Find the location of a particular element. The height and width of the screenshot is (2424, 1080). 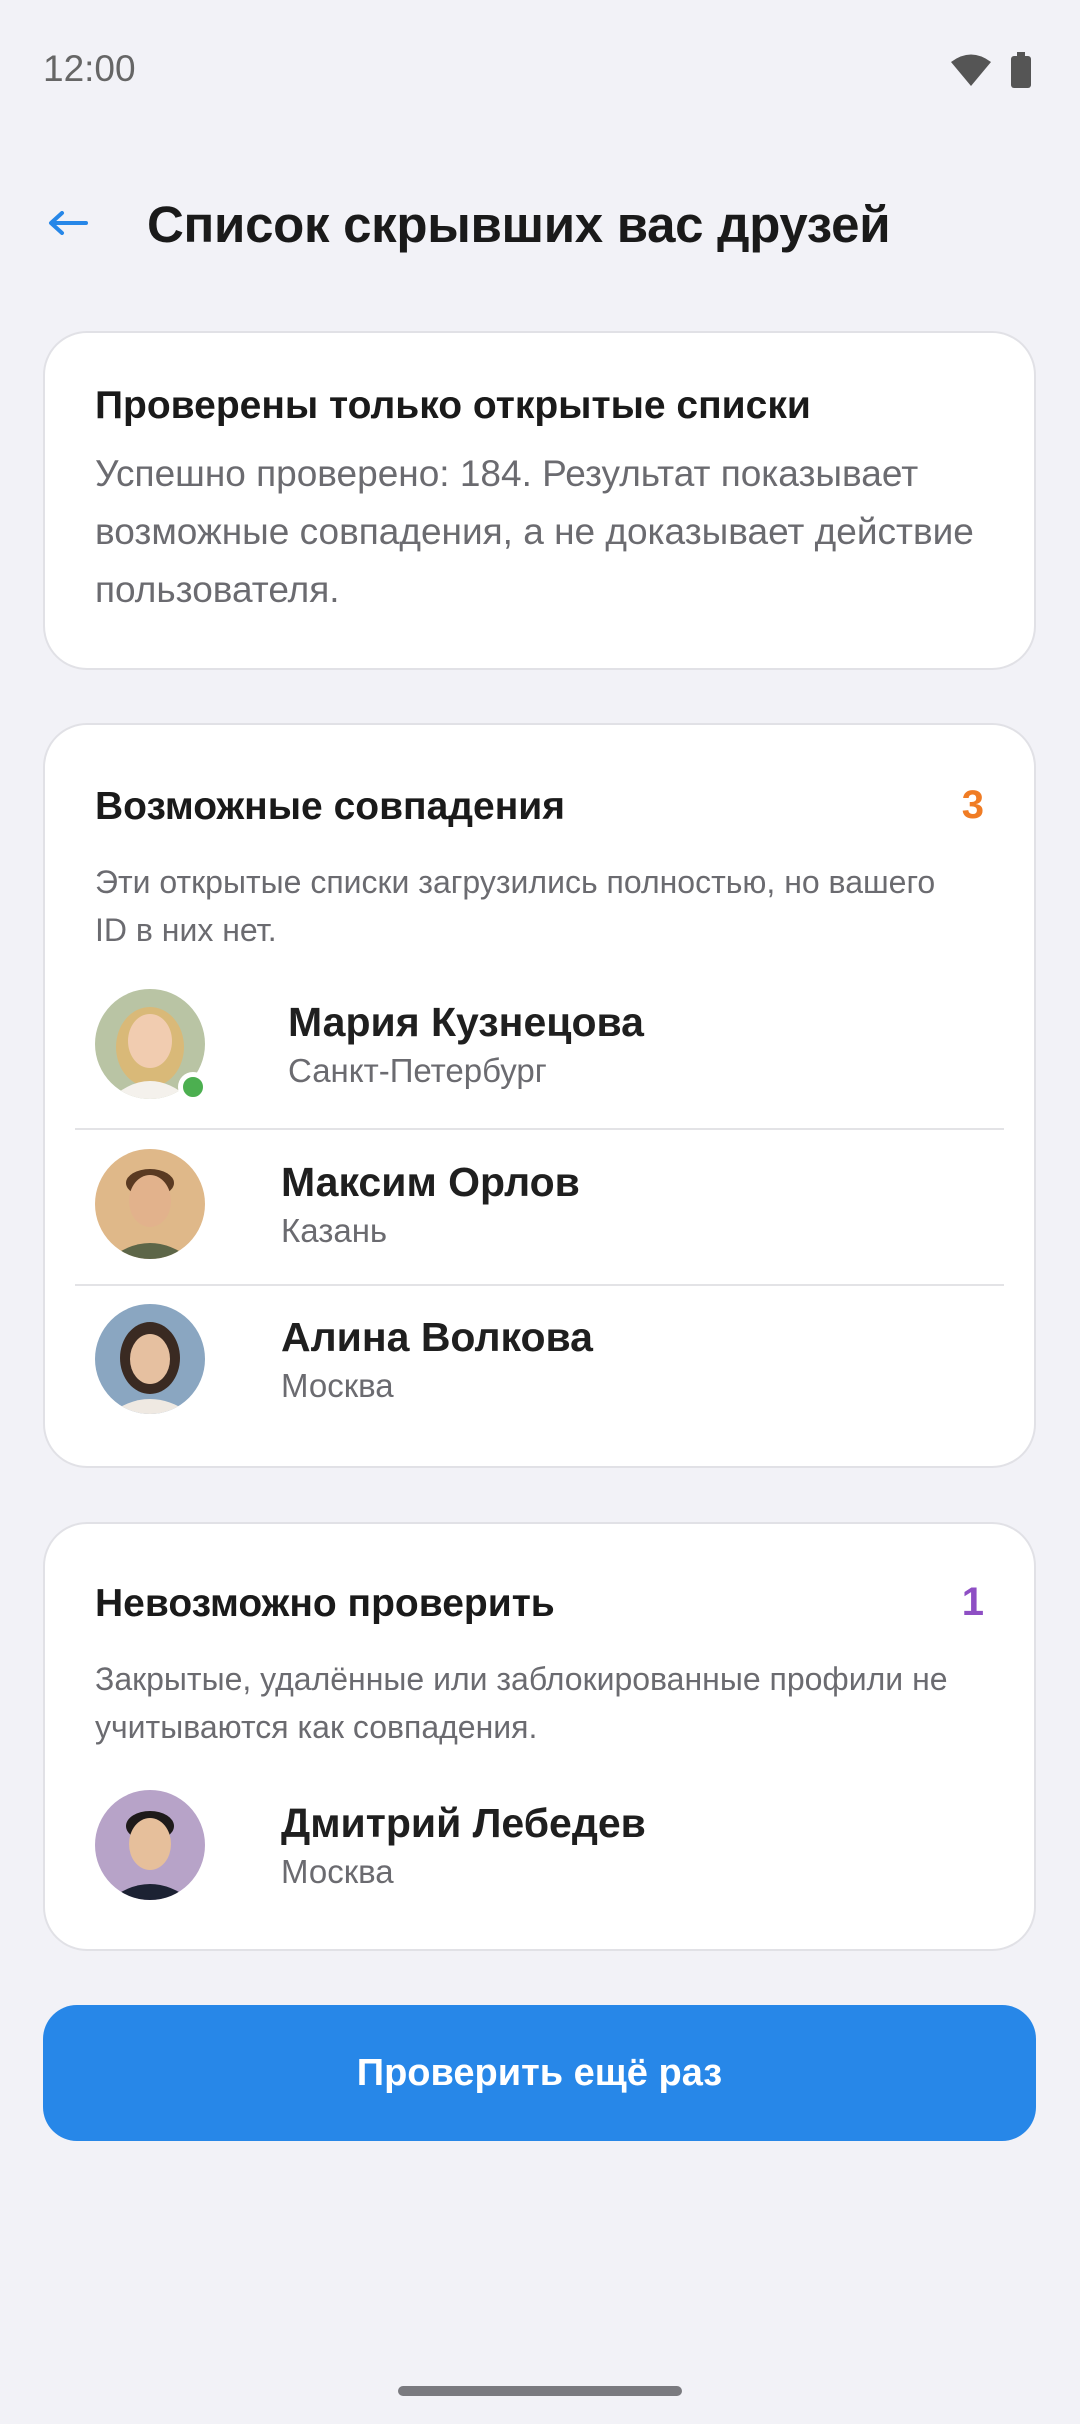

back-button is located at coordinates (68, 225).